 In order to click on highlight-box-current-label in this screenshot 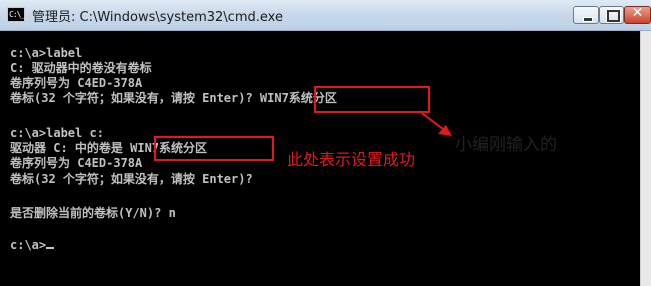, I will do `click(214, 148)`.